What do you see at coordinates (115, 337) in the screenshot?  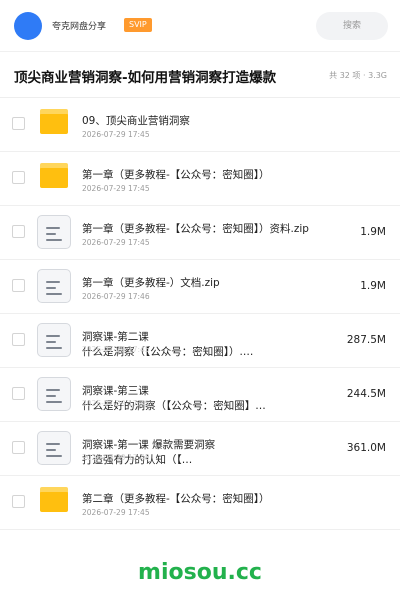 I see `file-name: 洞察课-第二课` at bounding box center [115, 337].